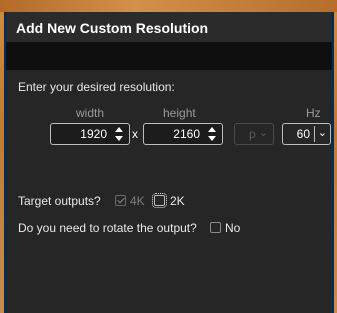  What do you see at coordinates (179, 113) in the screenshot?
I see `height-label: height` at bounding box center [179, 113].